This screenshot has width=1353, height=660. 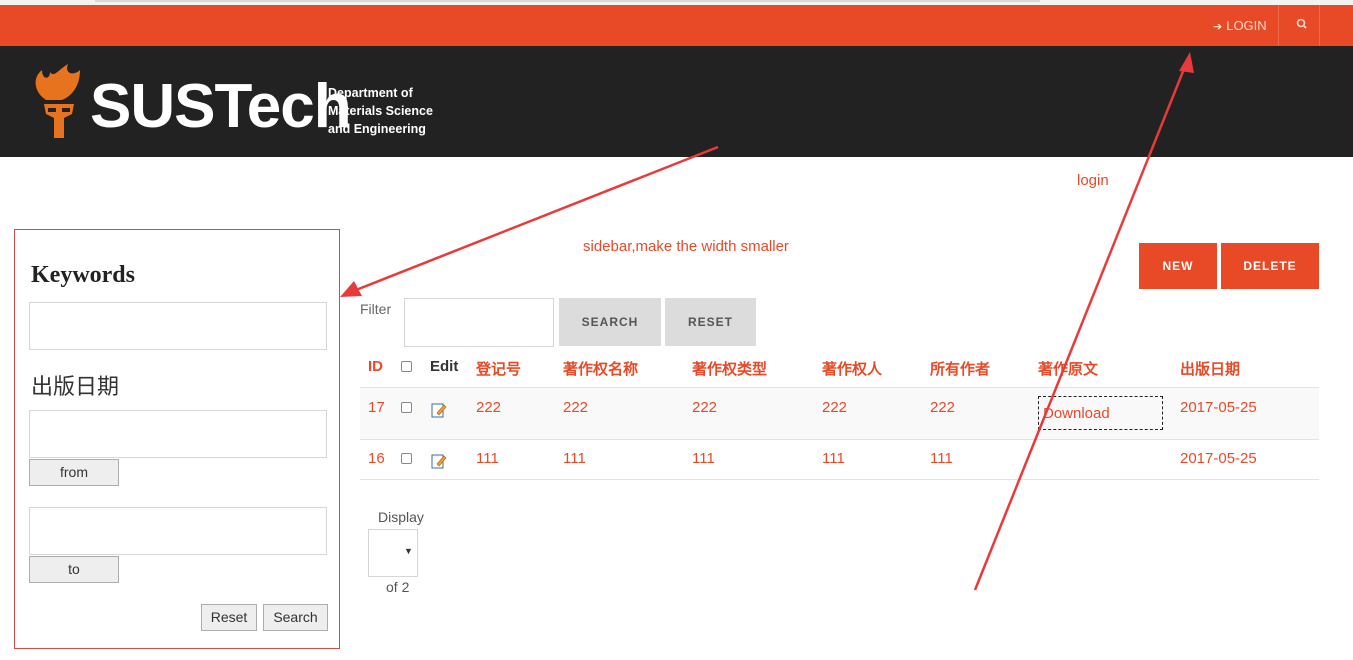 I want to click on flame-icon, so click(x=57, y=101).